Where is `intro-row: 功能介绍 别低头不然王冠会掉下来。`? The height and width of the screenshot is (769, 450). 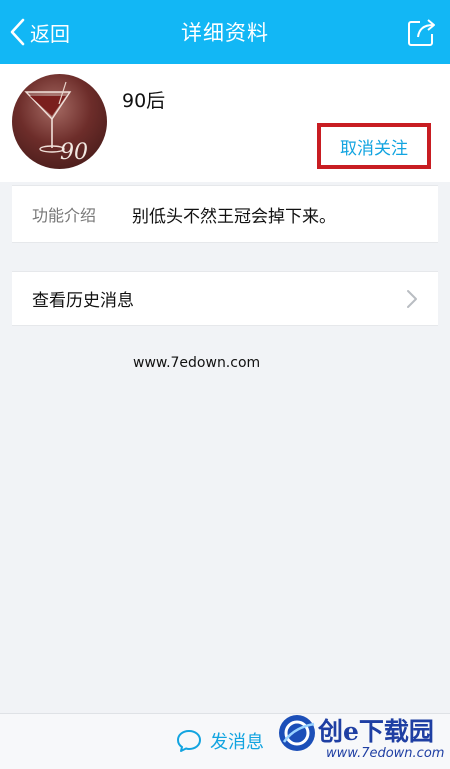
intro-row: 功能介绍 别低头不然王冠会掉下来。 is located at coordinates (225, 214).